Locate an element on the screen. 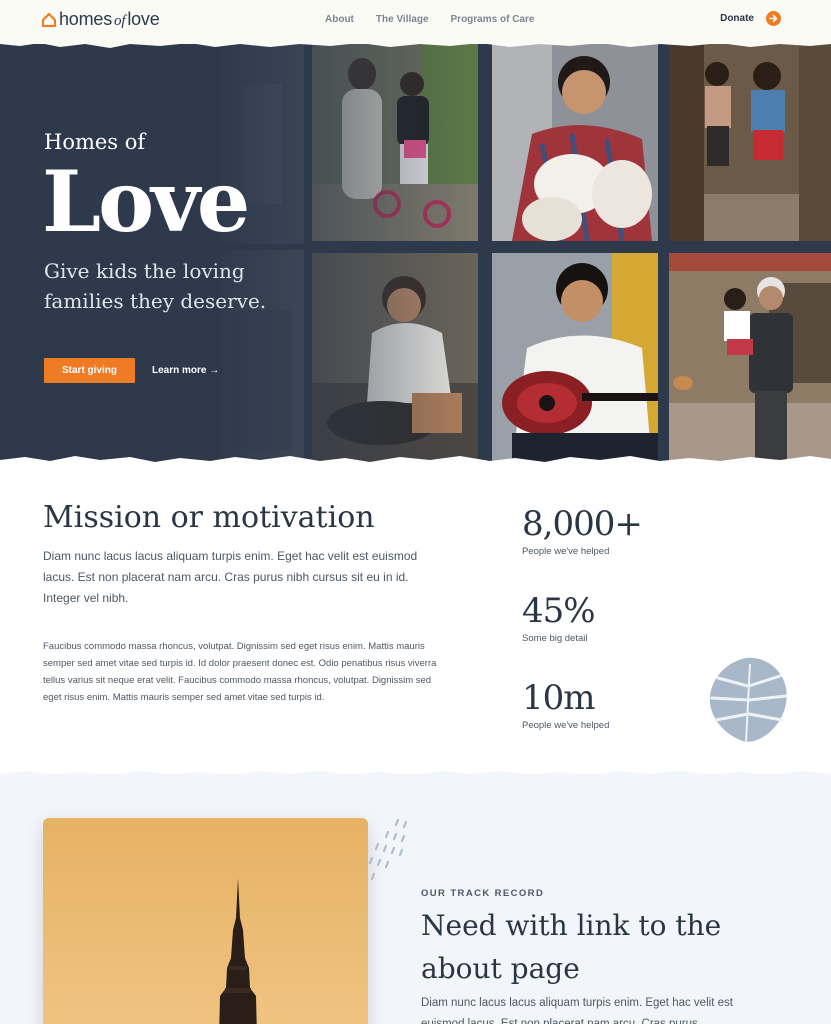 The height and width of the screenshot is (1024, 831). learn-more-link: Learn more → is located at coordinates (185, 370).